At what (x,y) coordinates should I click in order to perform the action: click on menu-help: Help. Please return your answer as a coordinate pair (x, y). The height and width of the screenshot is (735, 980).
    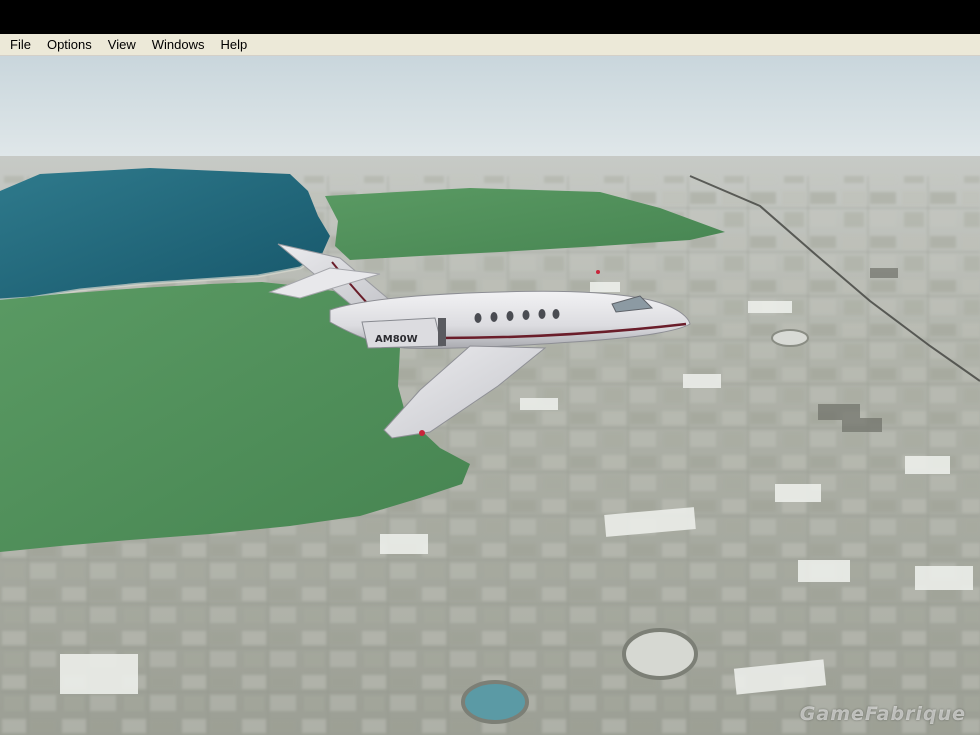
    Looking at the image, I should click on (232, 45).